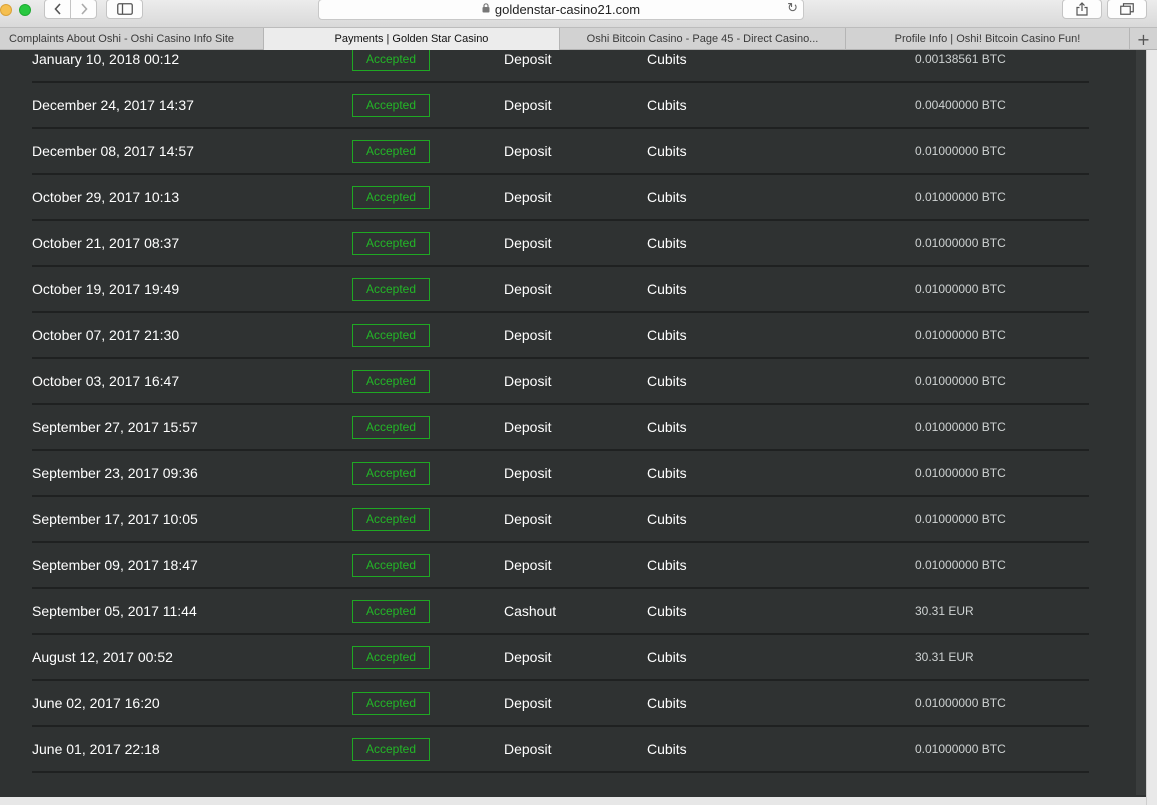 The height and width of the screenshot is (805, 1157). Describe the element at coordinates (573, 801) in the screenshot. I see `page-bottom-edge` at that location.